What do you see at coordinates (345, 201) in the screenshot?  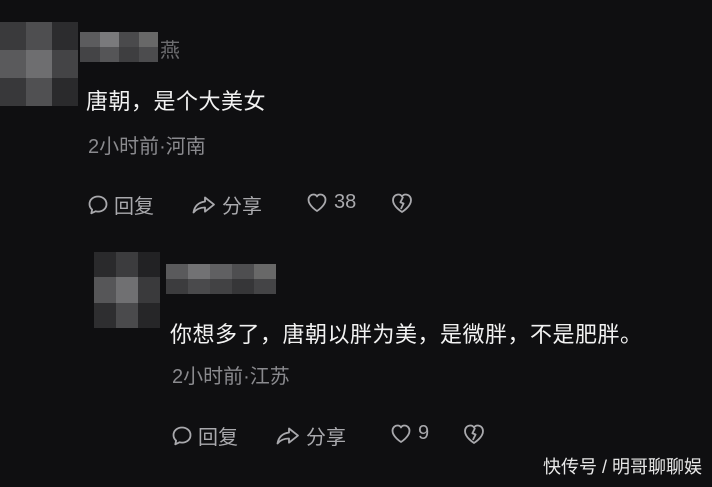 I see `like-count: 38` at bounding box center [345, 201].